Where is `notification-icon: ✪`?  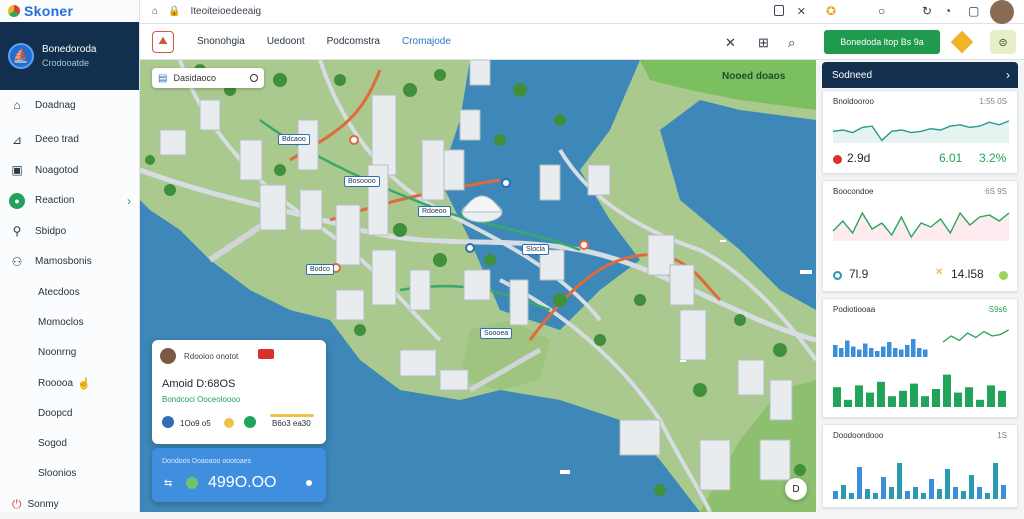 notification-icon: ✪ is located at coordinates (831, 11).